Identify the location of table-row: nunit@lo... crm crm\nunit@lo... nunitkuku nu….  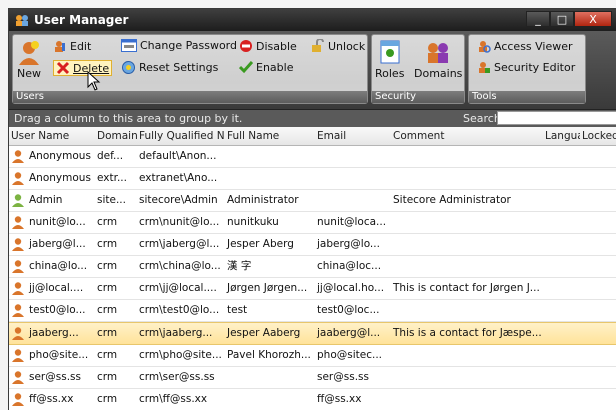
(312, 223).